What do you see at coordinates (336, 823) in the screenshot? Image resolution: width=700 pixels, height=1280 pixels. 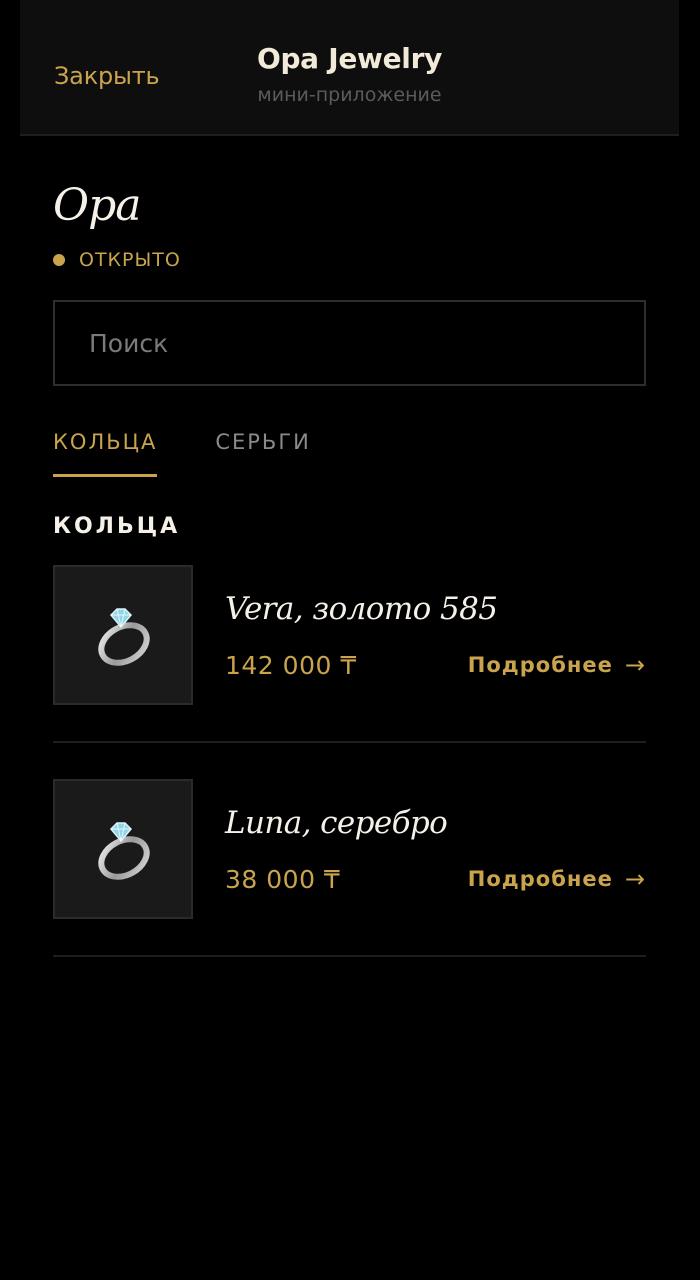 I see `product-name: Luna, серебро` at bounding box center [336, 823].